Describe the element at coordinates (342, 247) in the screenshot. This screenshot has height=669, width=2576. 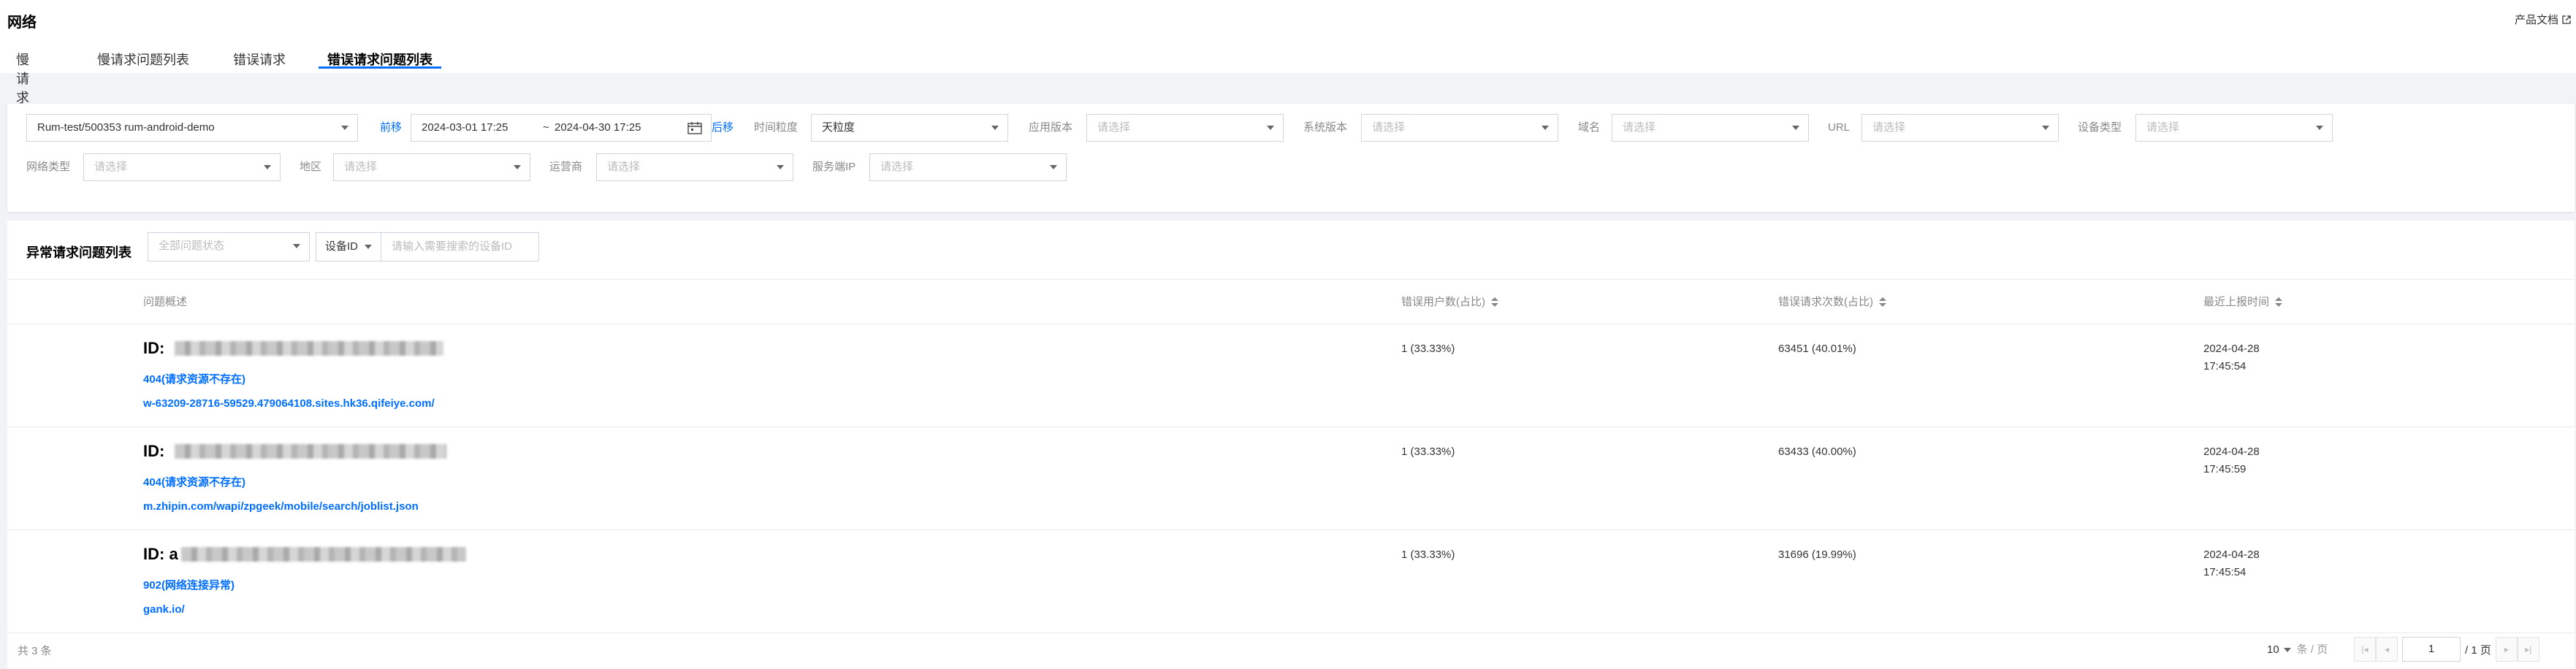
I see `search-key-label: 设备ID` at that location.